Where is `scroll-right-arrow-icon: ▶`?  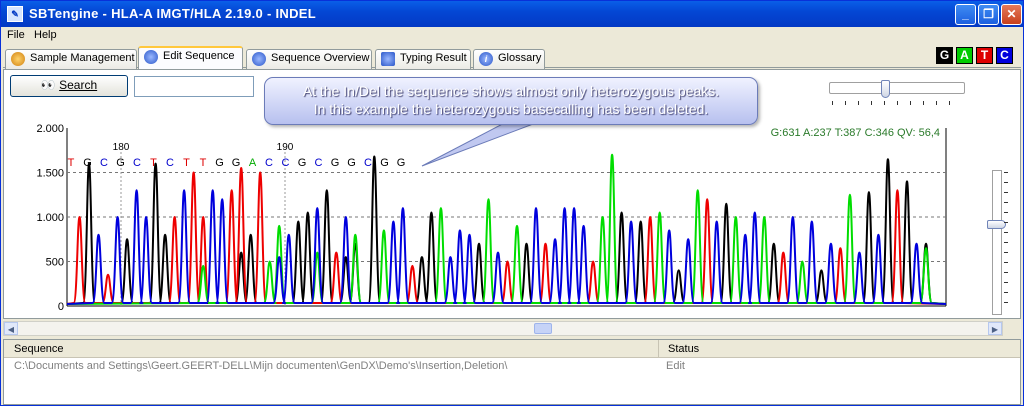
scroll-right-arrow-icon: ▶ is located at coordinates (995, 328).